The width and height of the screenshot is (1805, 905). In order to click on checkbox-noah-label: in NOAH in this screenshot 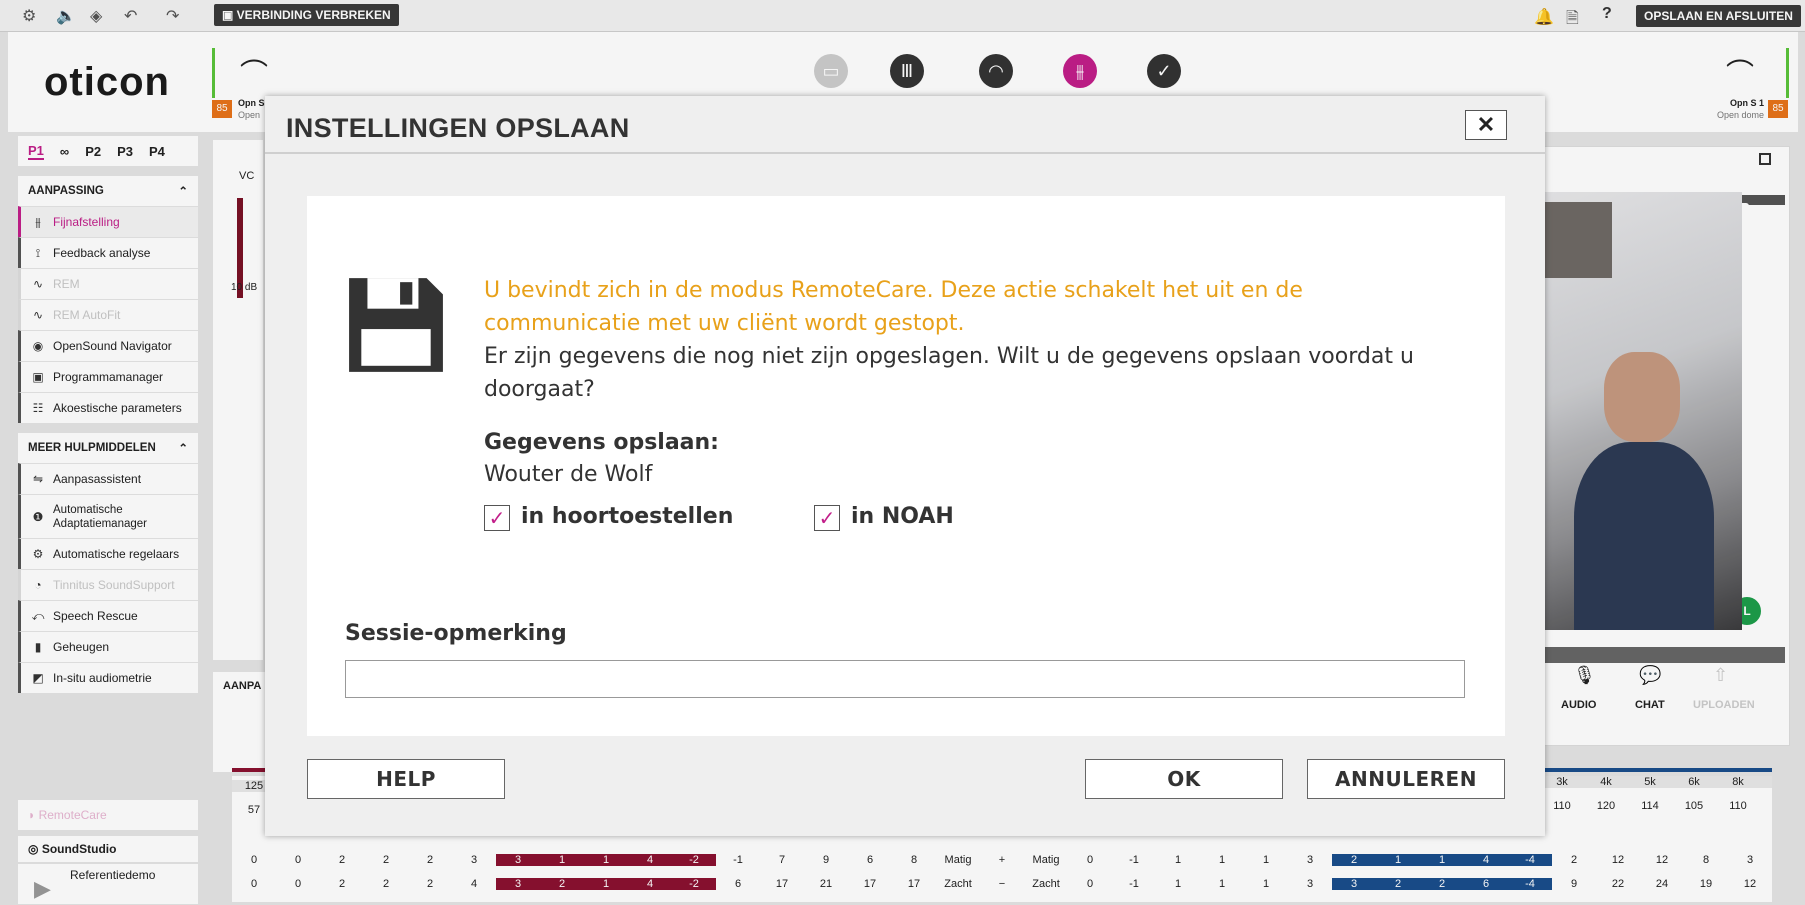, I will do `click(902, 516)`.